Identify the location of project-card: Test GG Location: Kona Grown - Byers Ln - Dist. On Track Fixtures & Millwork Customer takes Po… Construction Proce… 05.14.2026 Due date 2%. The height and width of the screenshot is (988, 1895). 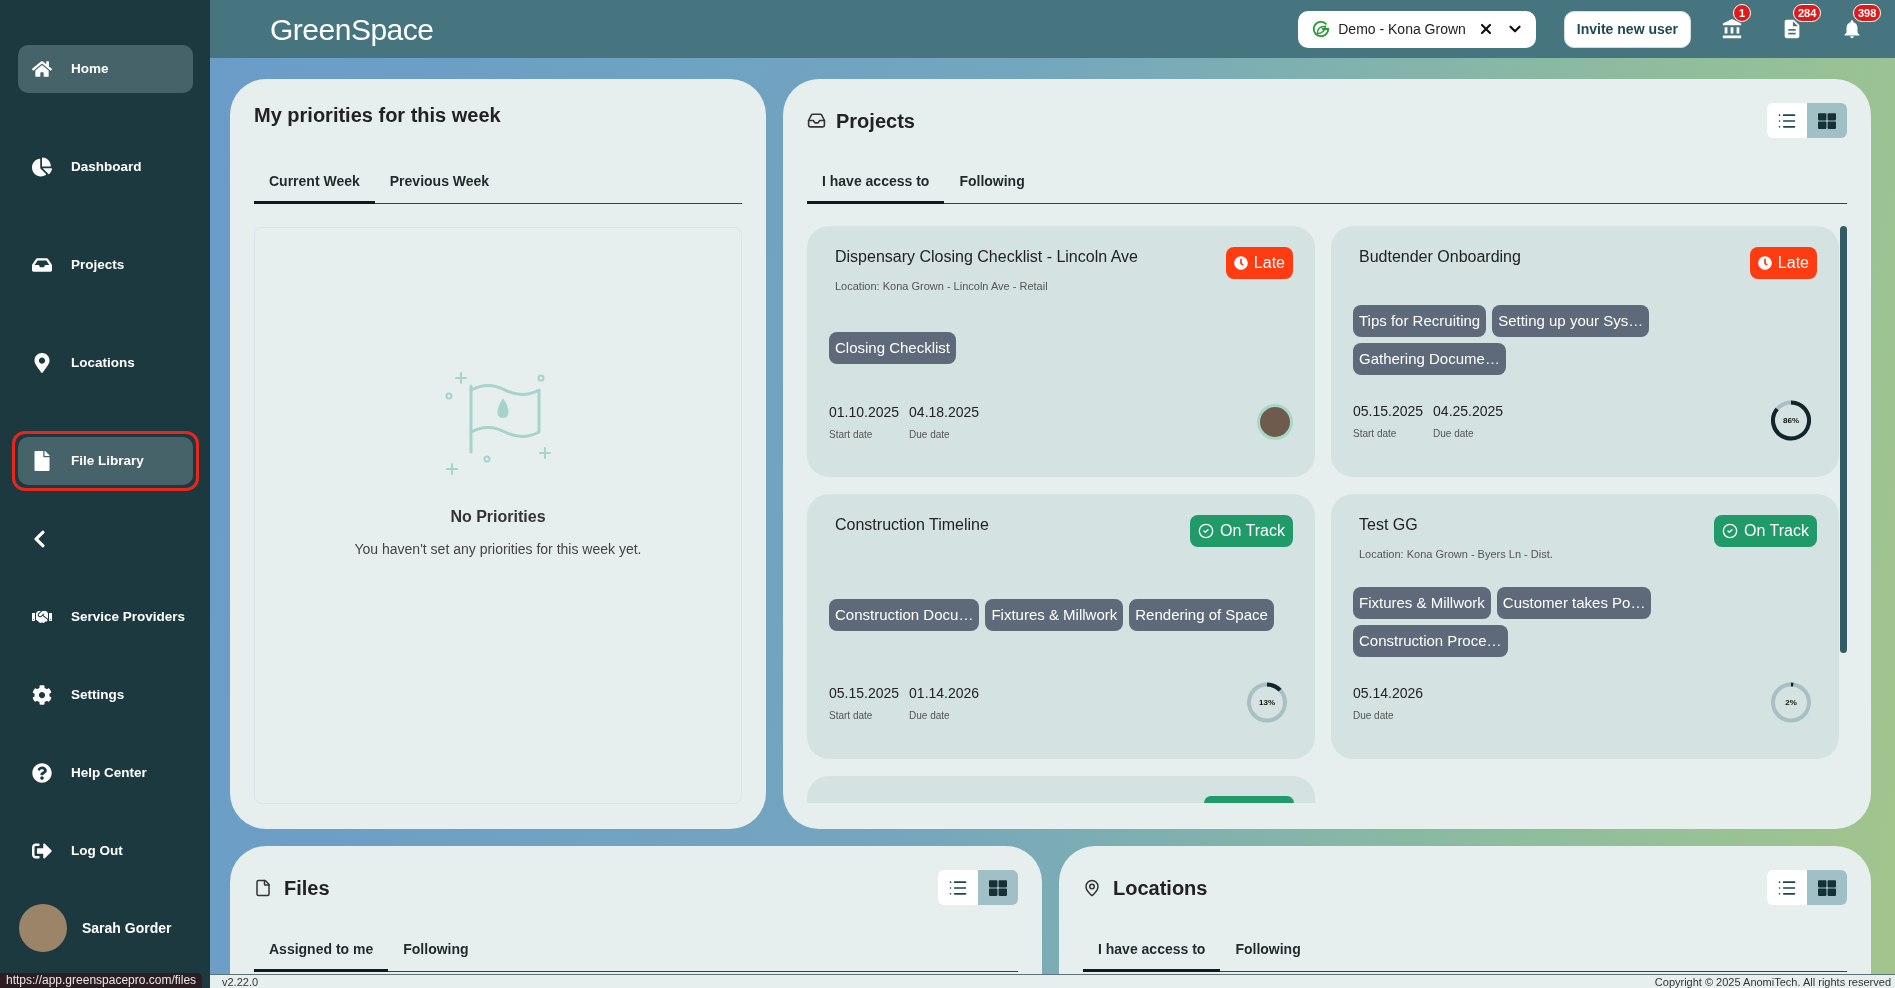
(1585, 626).